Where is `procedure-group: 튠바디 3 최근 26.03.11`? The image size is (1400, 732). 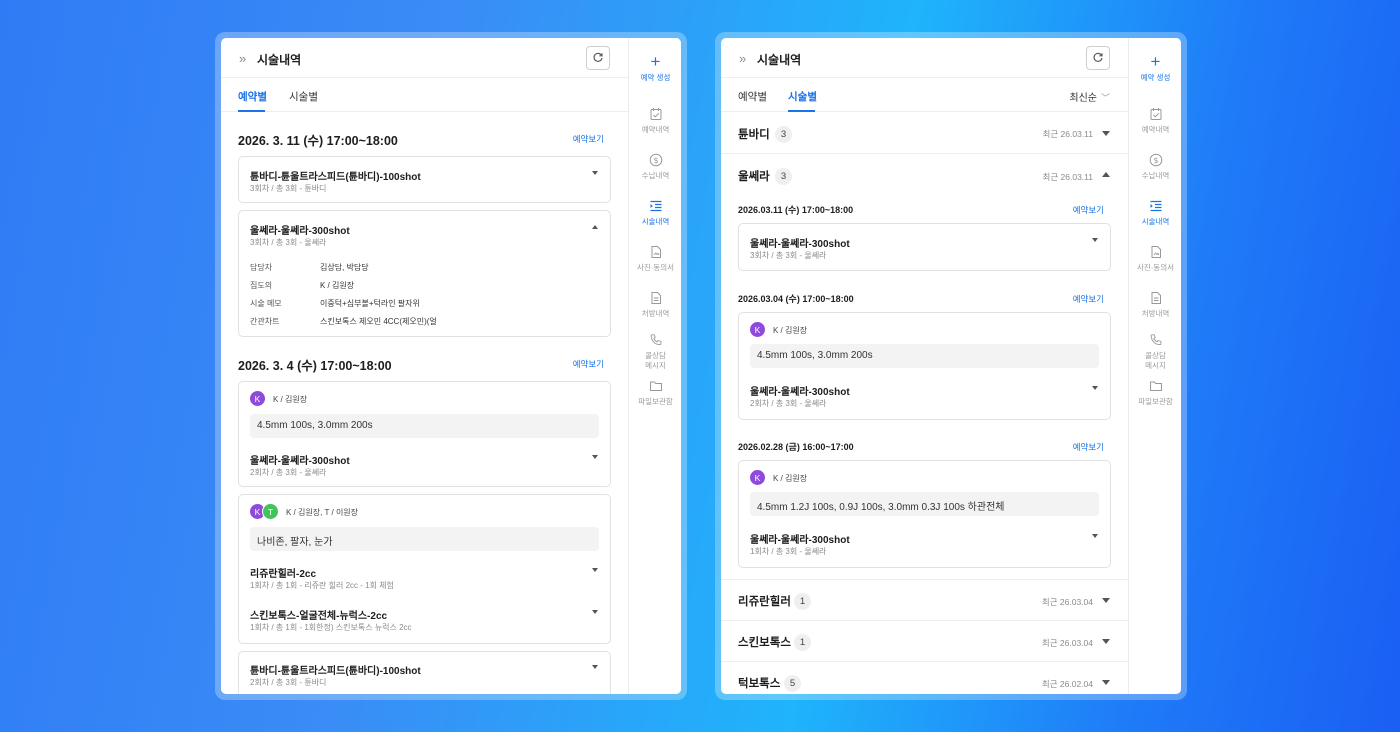
procedure-group: 튠바디 3 최근 26.03.11 is located at coordinates (924, 133).